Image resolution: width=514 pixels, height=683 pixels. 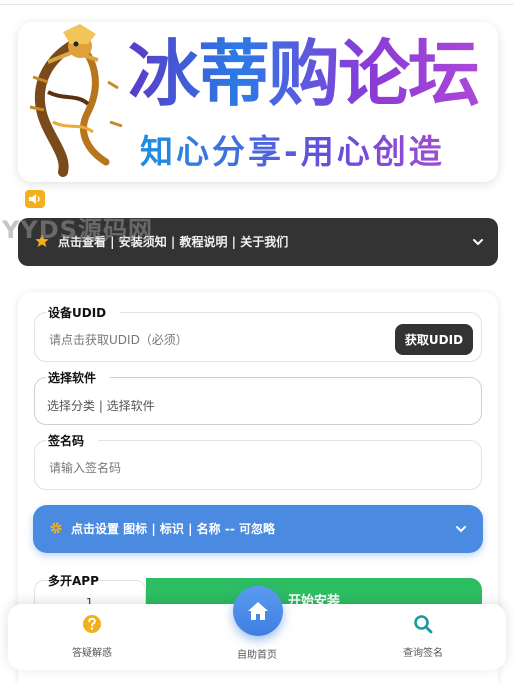 I want to click on sign-code-label: 签名码, so click(x=72, y=441).